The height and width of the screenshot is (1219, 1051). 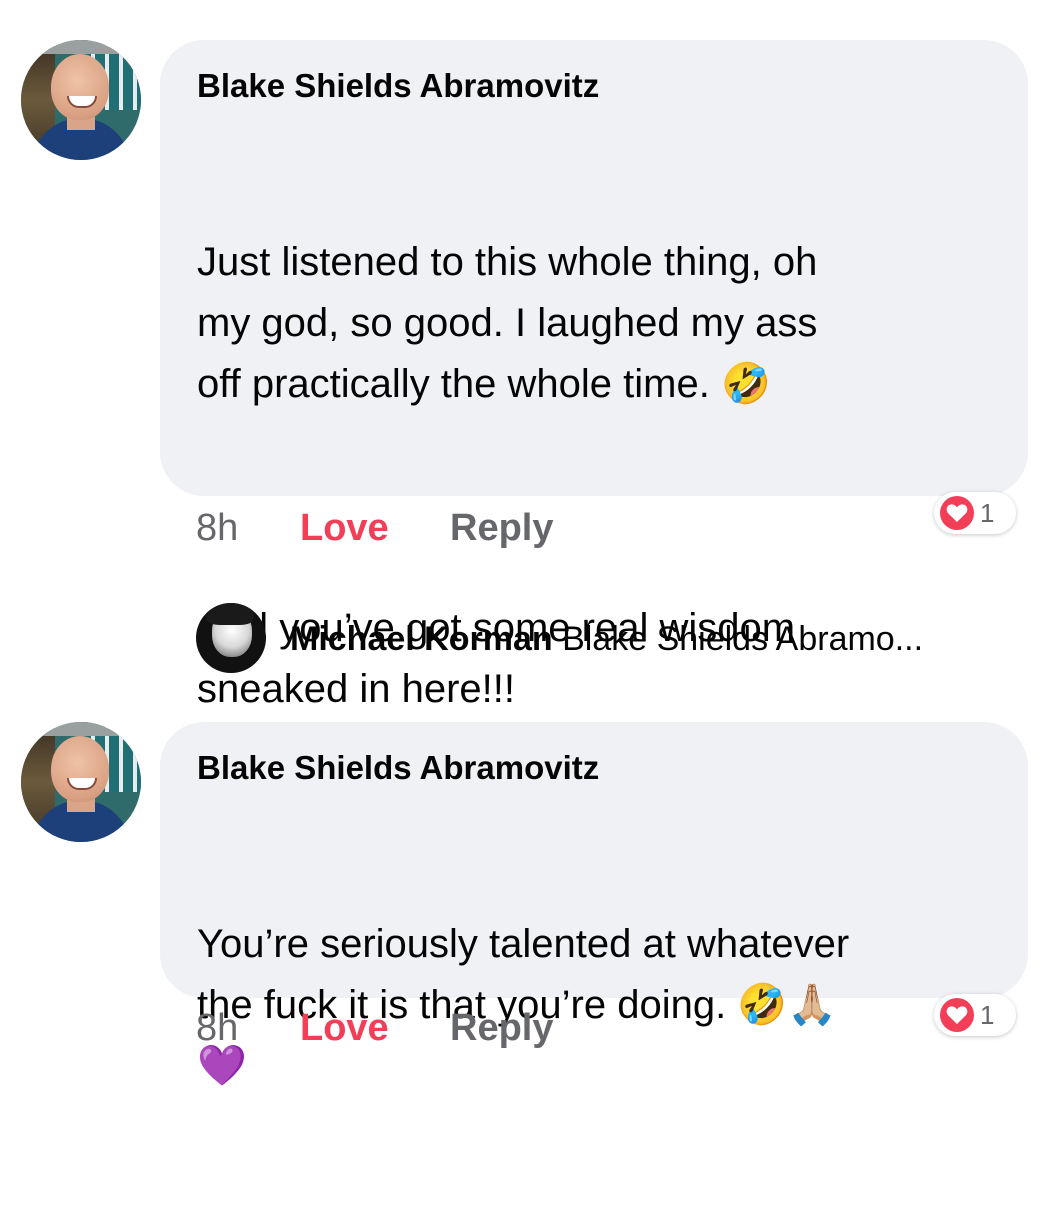 What do you see at coordinates (230, 614) in the screenshot?
I see `avatar-hair` at bounding box center [230, 614].